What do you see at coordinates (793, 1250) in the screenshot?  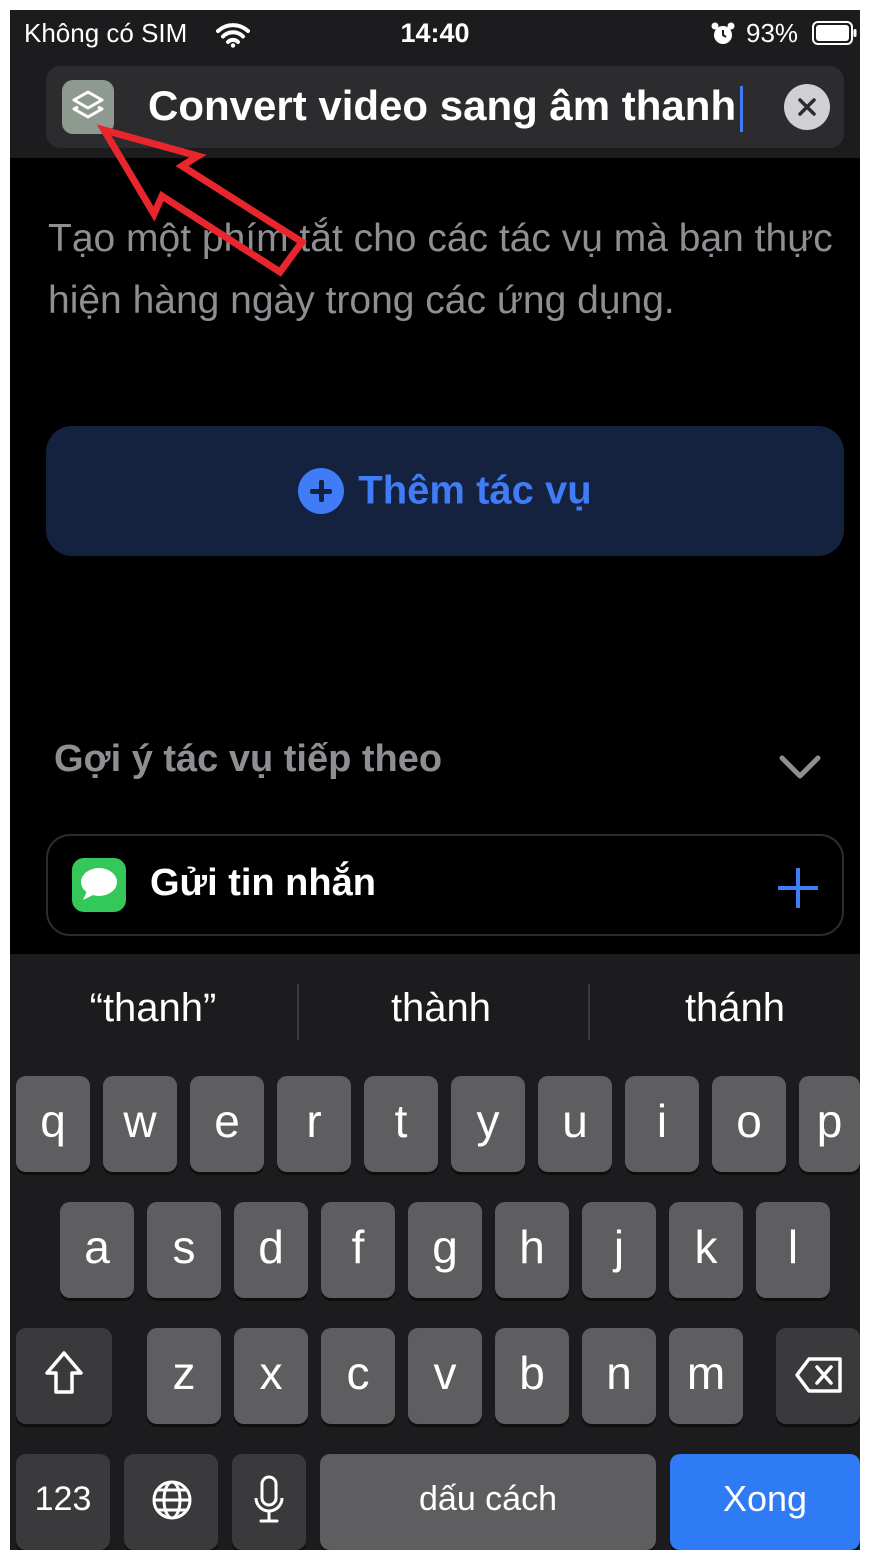 I see `key-l: l` at bounding box center [793, 1250].